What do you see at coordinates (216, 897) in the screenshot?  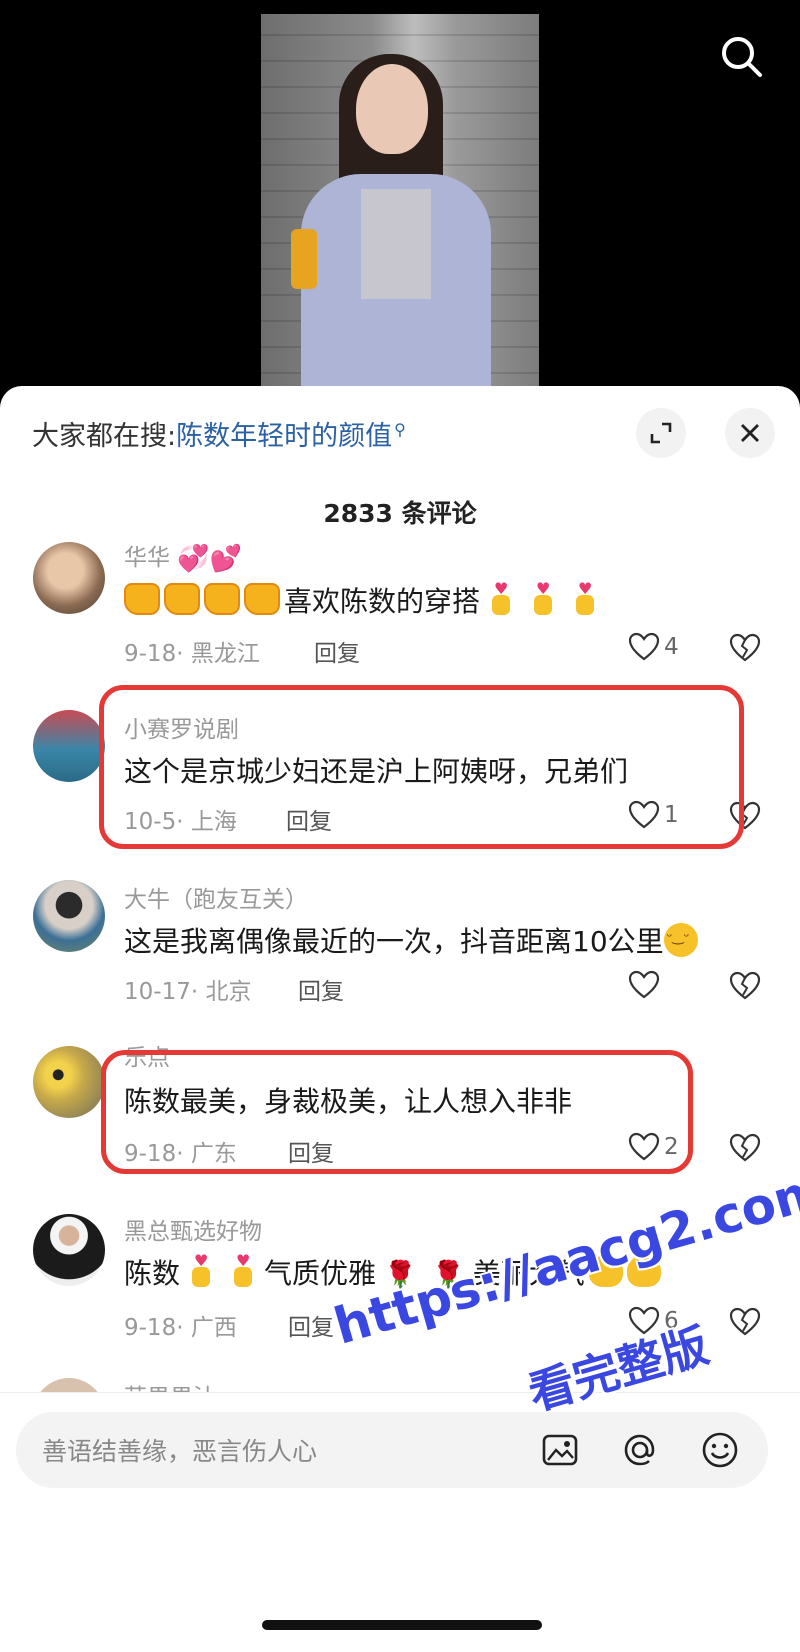 I see `comment-username: 大牛（跑友互关）` at bounding box center [216, 897].